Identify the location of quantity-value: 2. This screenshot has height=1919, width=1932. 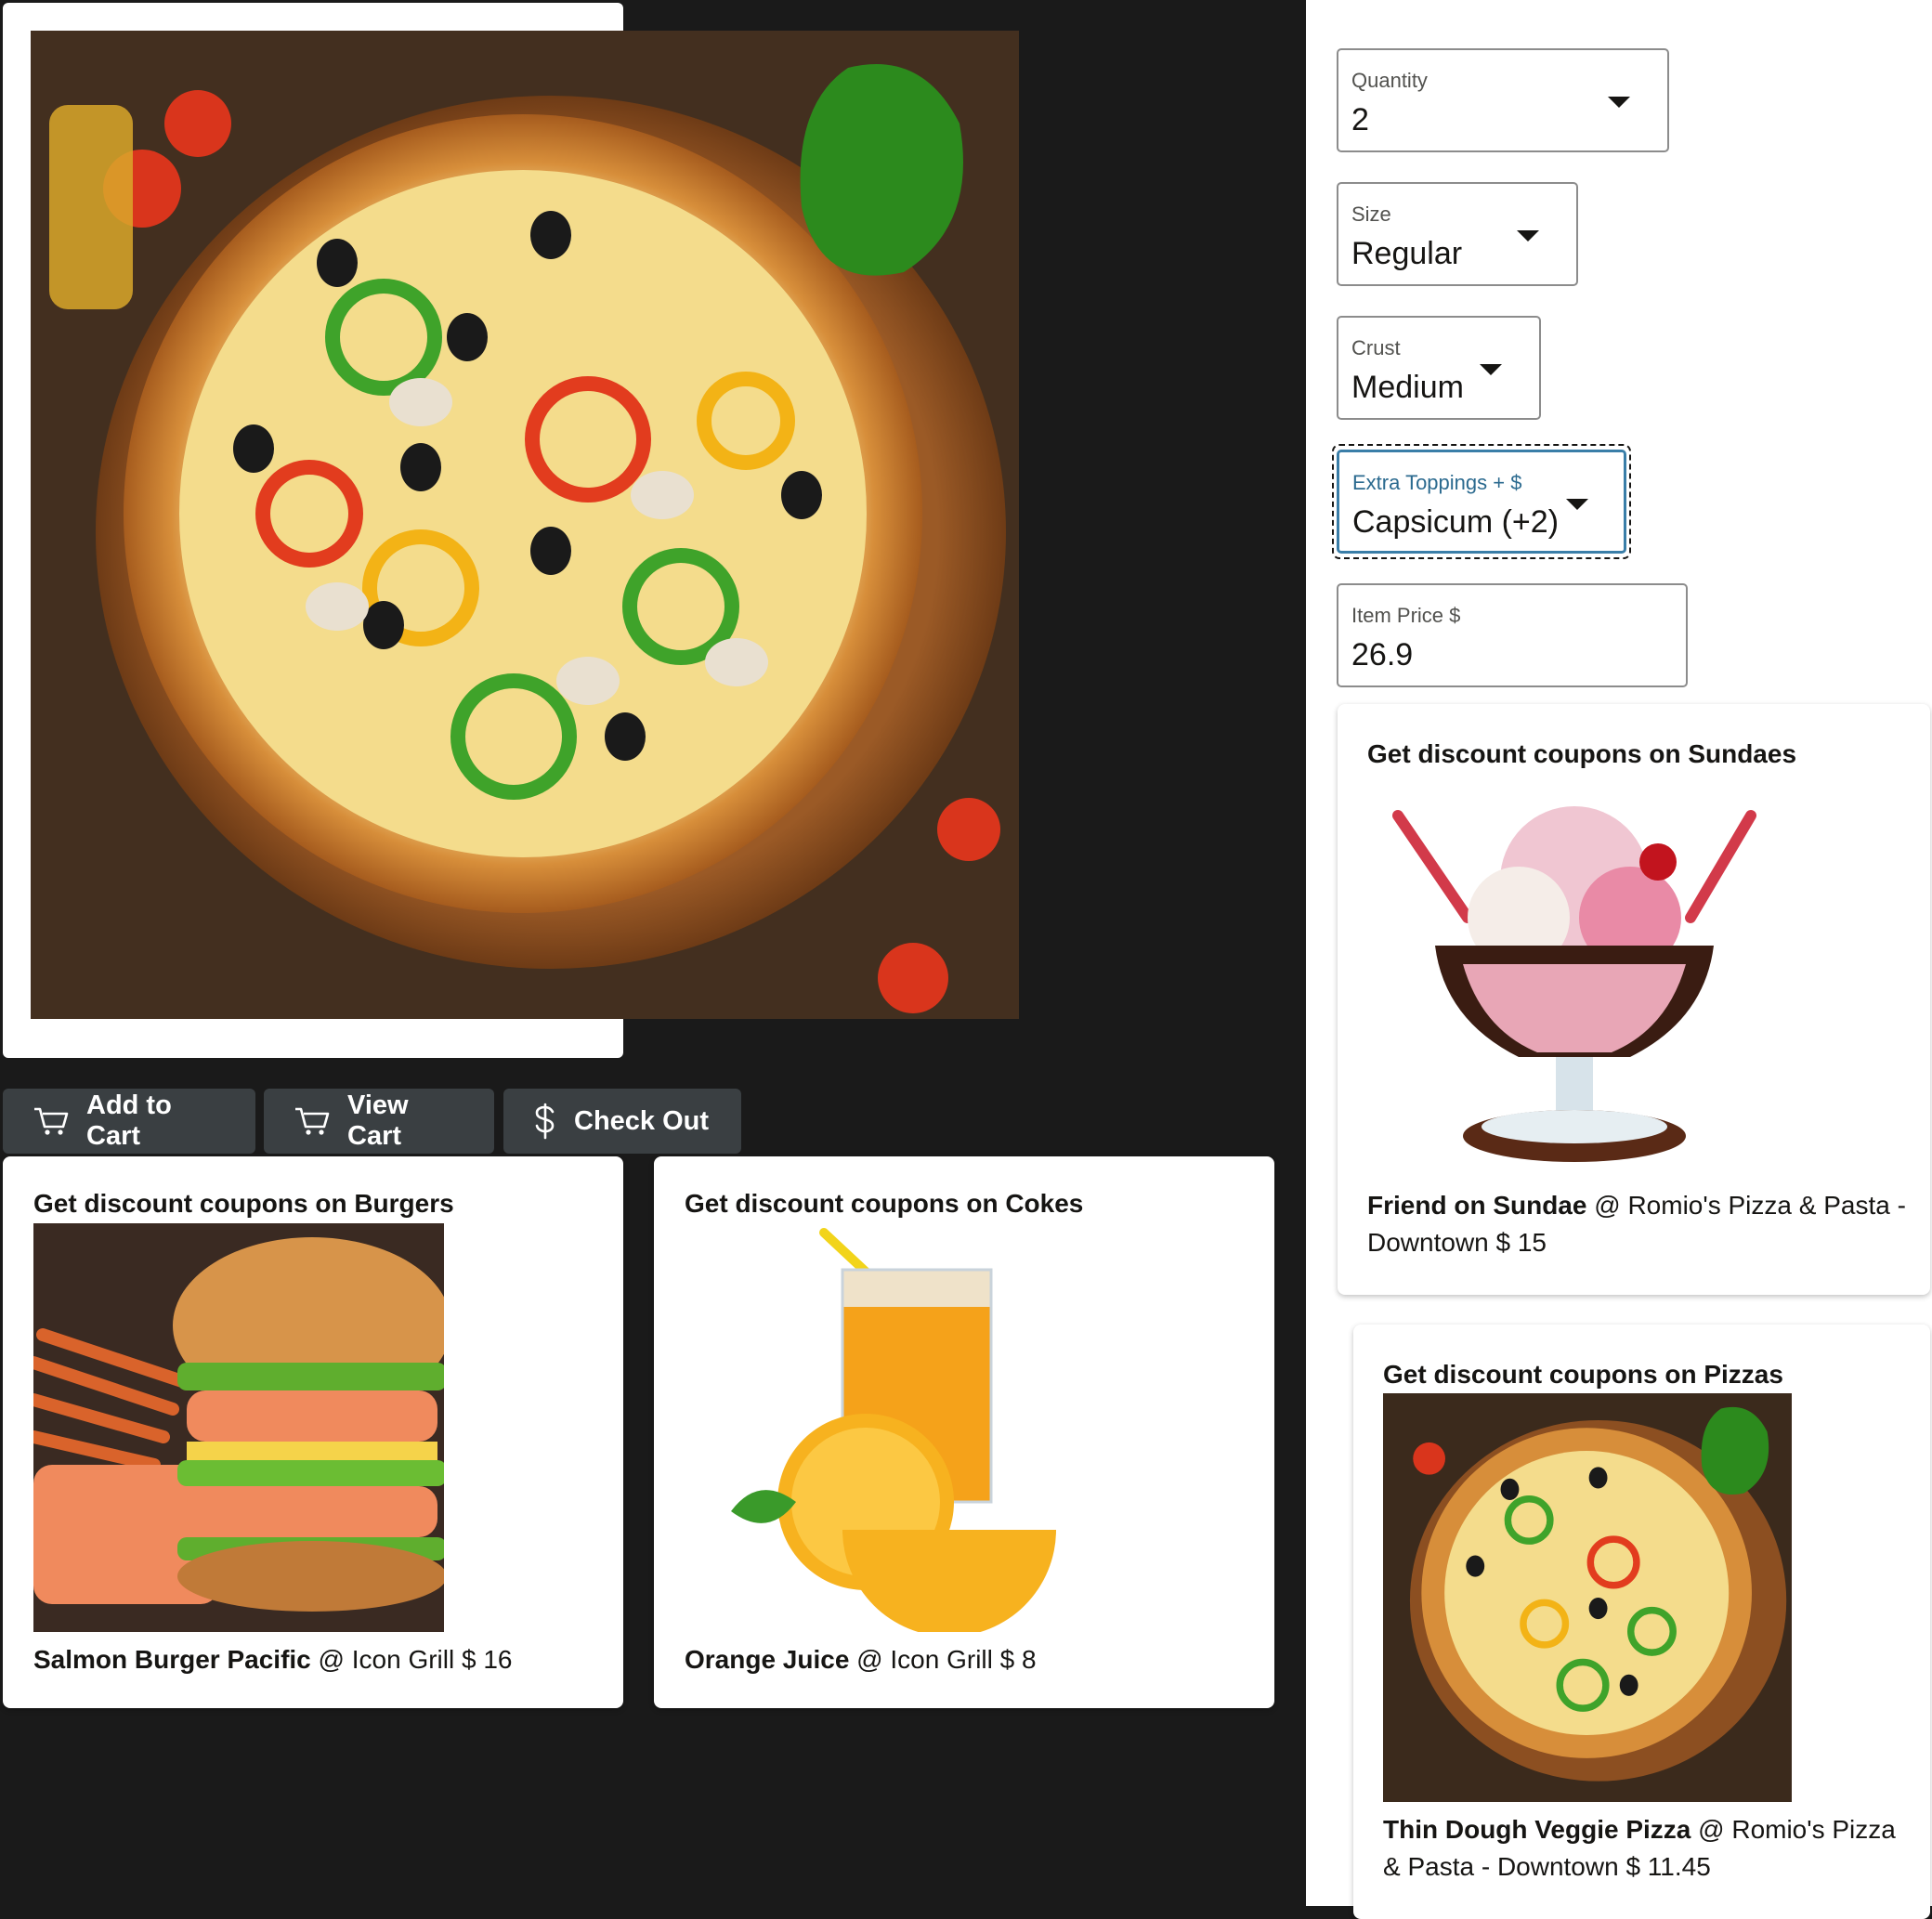
(1360, 120).